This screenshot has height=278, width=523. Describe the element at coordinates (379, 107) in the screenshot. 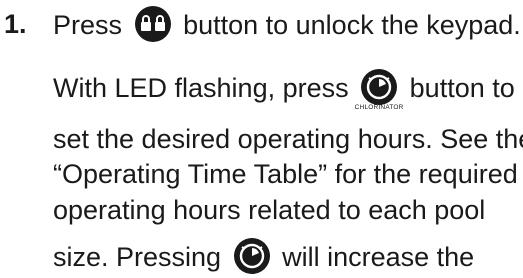

I see `chlorinator-caption: CHLORINATOR` at that location.